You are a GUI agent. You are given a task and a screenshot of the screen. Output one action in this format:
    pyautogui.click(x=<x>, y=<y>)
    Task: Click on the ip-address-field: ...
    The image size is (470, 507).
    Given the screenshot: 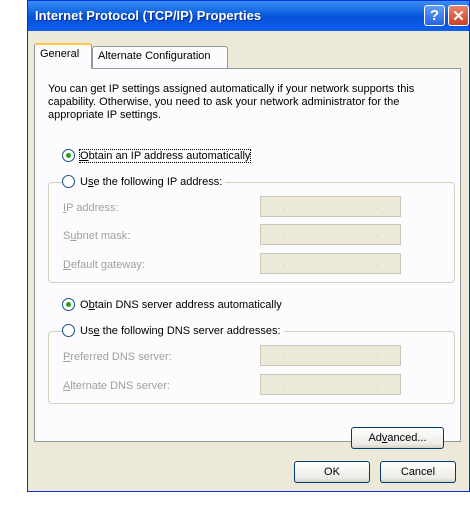 What is the action you would take?
    pyautogui.click(x=330, y=206)
    